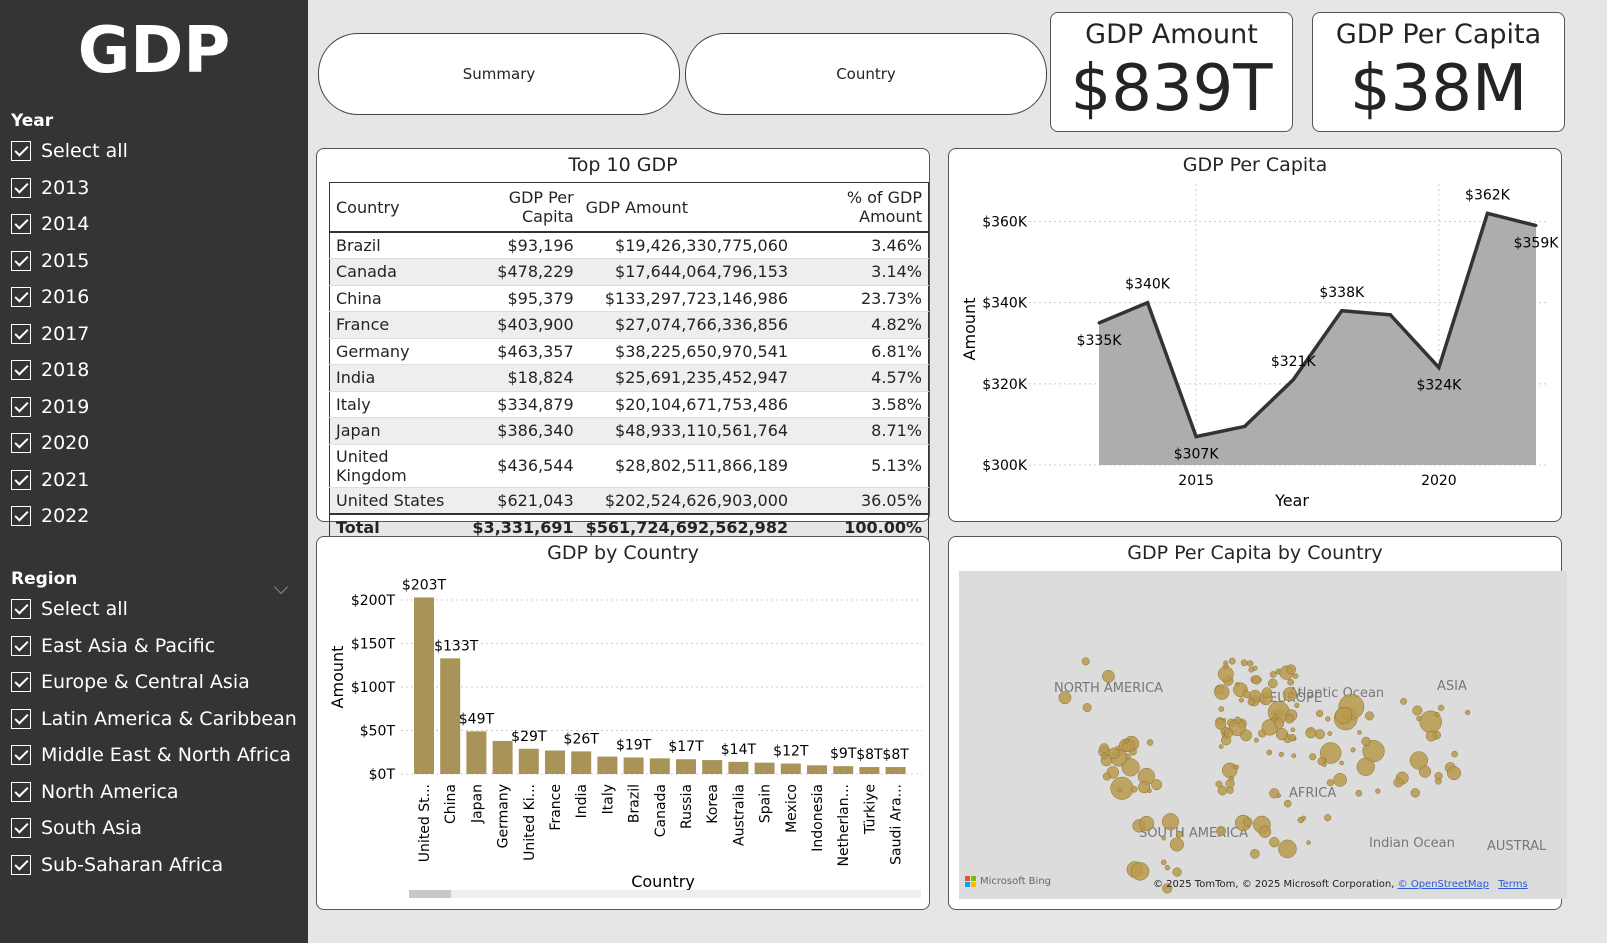 The width and height of the screenshot is (1607, 943). What do you see at coordinates (1512, 884) in the screenshot?
I see `terms-link: Terms` at bounding box center [1512, 884].